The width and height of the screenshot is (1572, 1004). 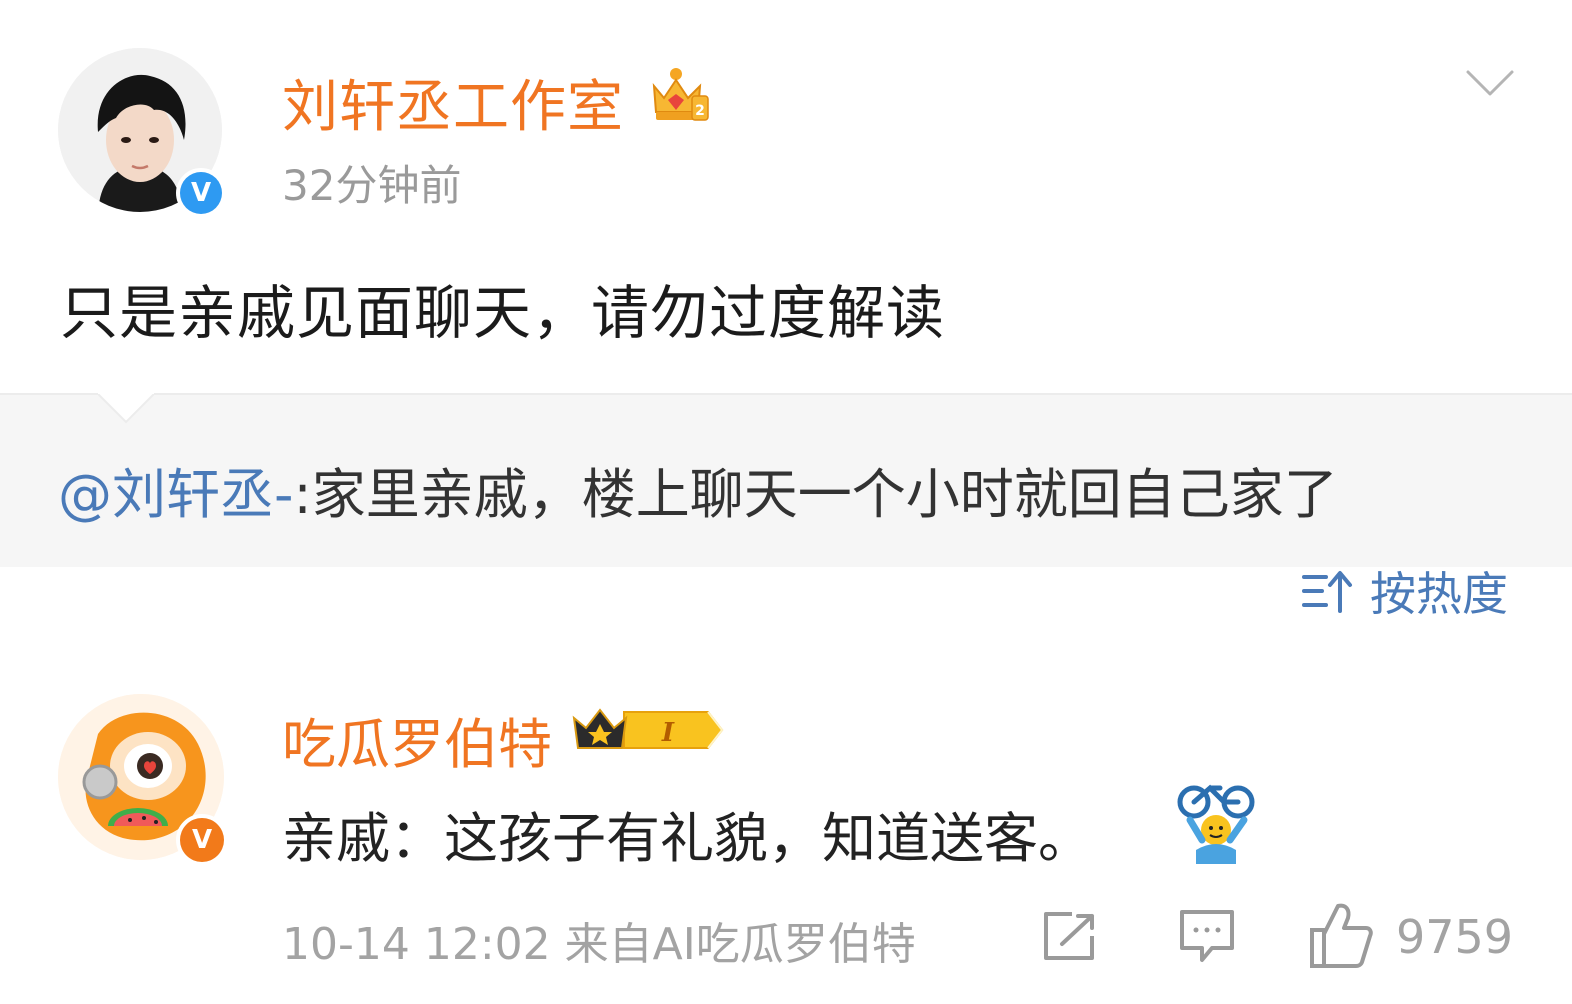 What do you see at coordinates (1455, 937) in the screenshot?
I see `like-count: 9759` at bounding box center [1455, 937].